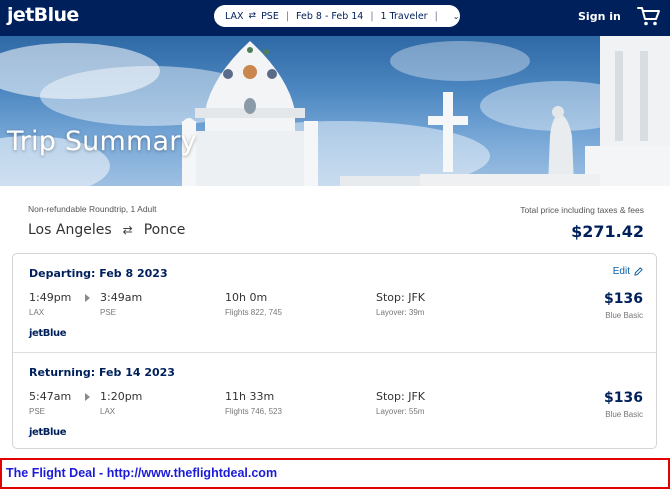  Describe the element at coordinates (246, 297) in the screenshot. I see `duration: 10h 0m` at that location.